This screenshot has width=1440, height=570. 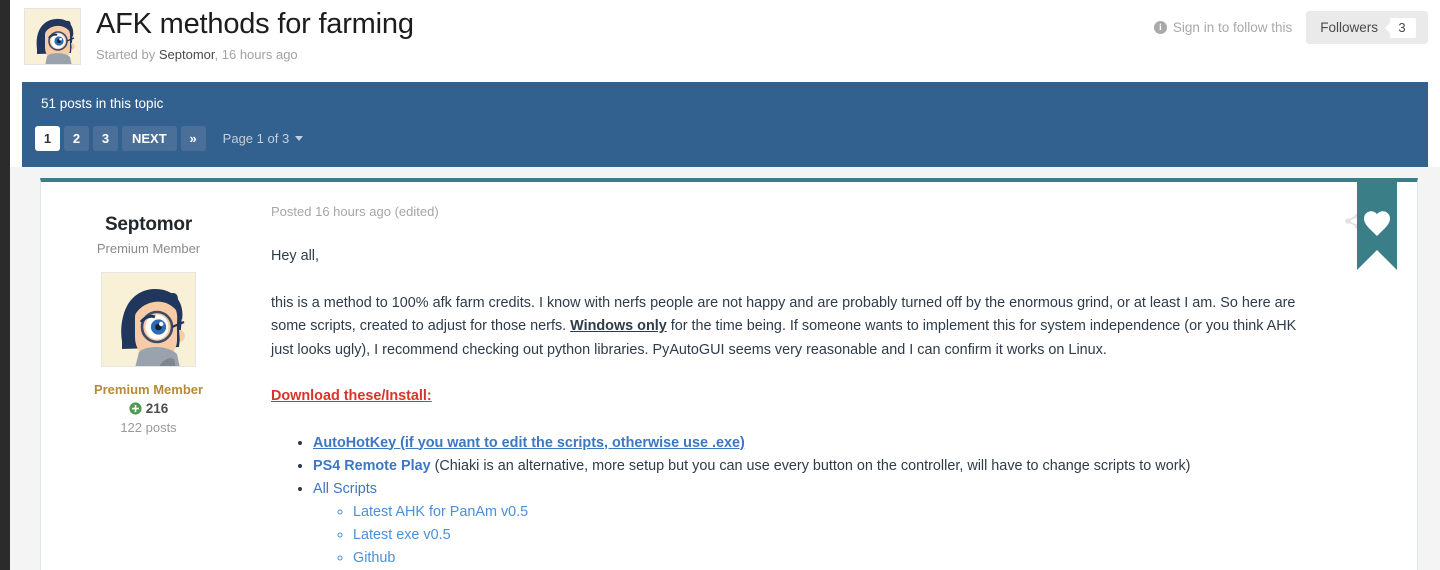 What do you see at coordinates (1377, 228) in the screenshot?
I see `like-ribbon` at bounding box center [1377, 228].